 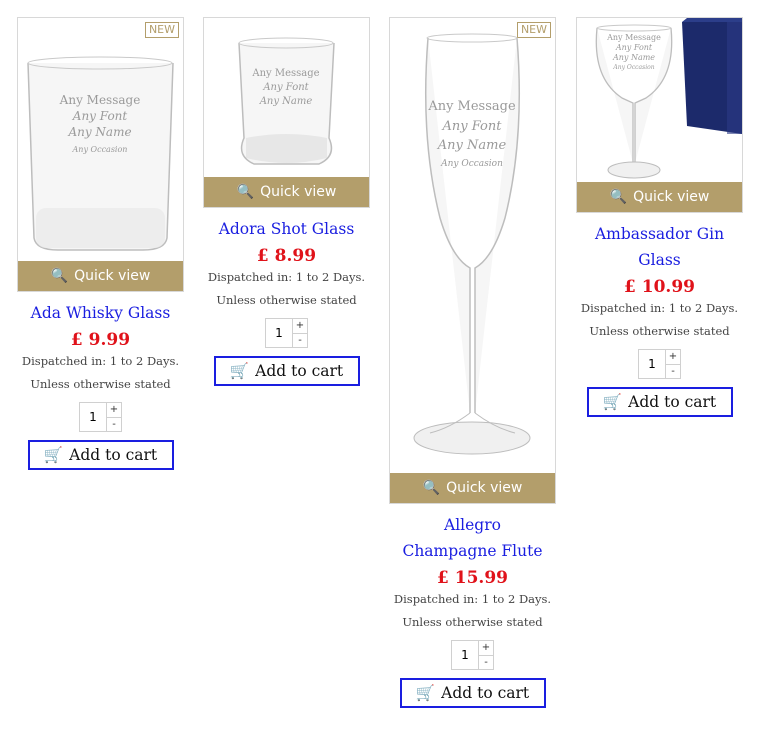 I want to click on product-price: £ 10.99, so click(x=659, y=287).